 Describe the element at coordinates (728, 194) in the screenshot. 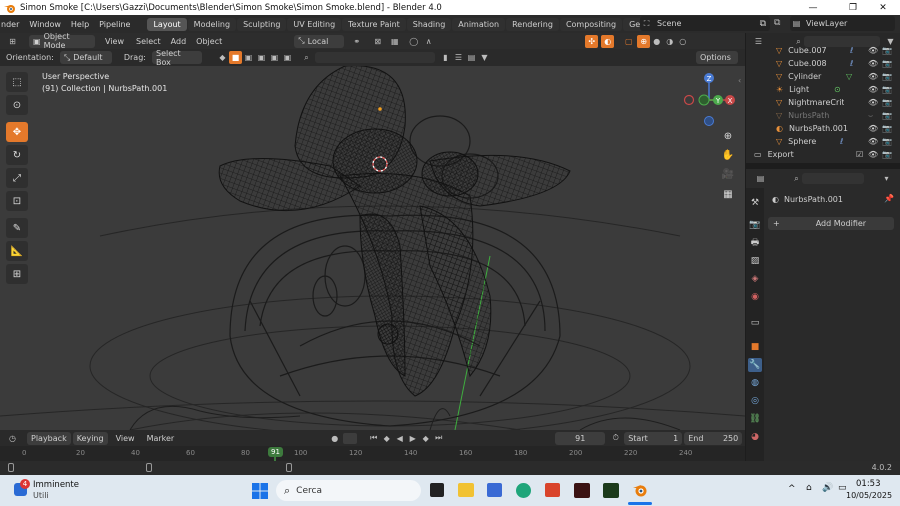

I see `ortho-grid-icon: ▦` at that location.